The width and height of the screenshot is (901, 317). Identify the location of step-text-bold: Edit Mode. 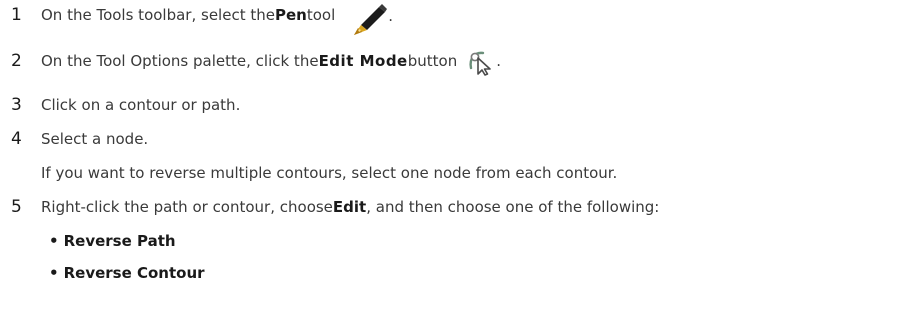
(363, 61).